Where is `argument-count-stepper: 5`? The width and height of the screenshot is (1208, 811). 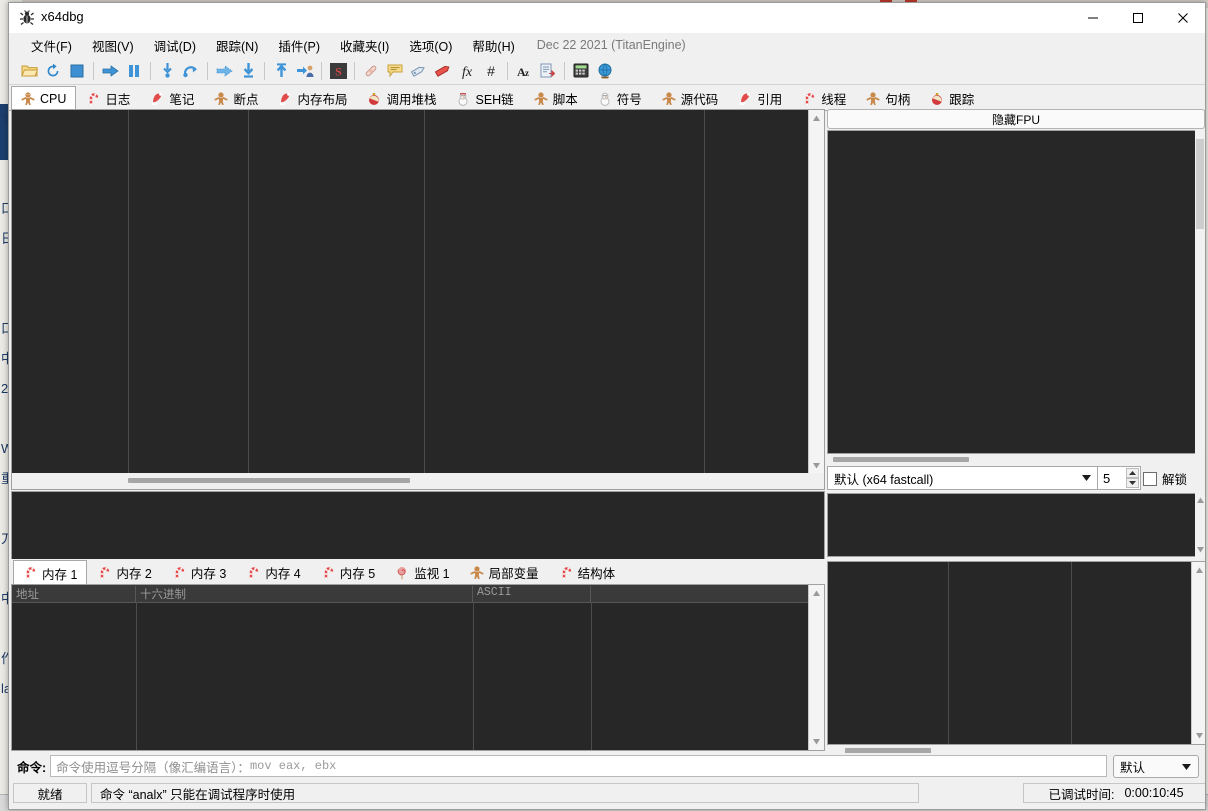
argument-count-stepper: 5 is located at coordinates (1119, 478).